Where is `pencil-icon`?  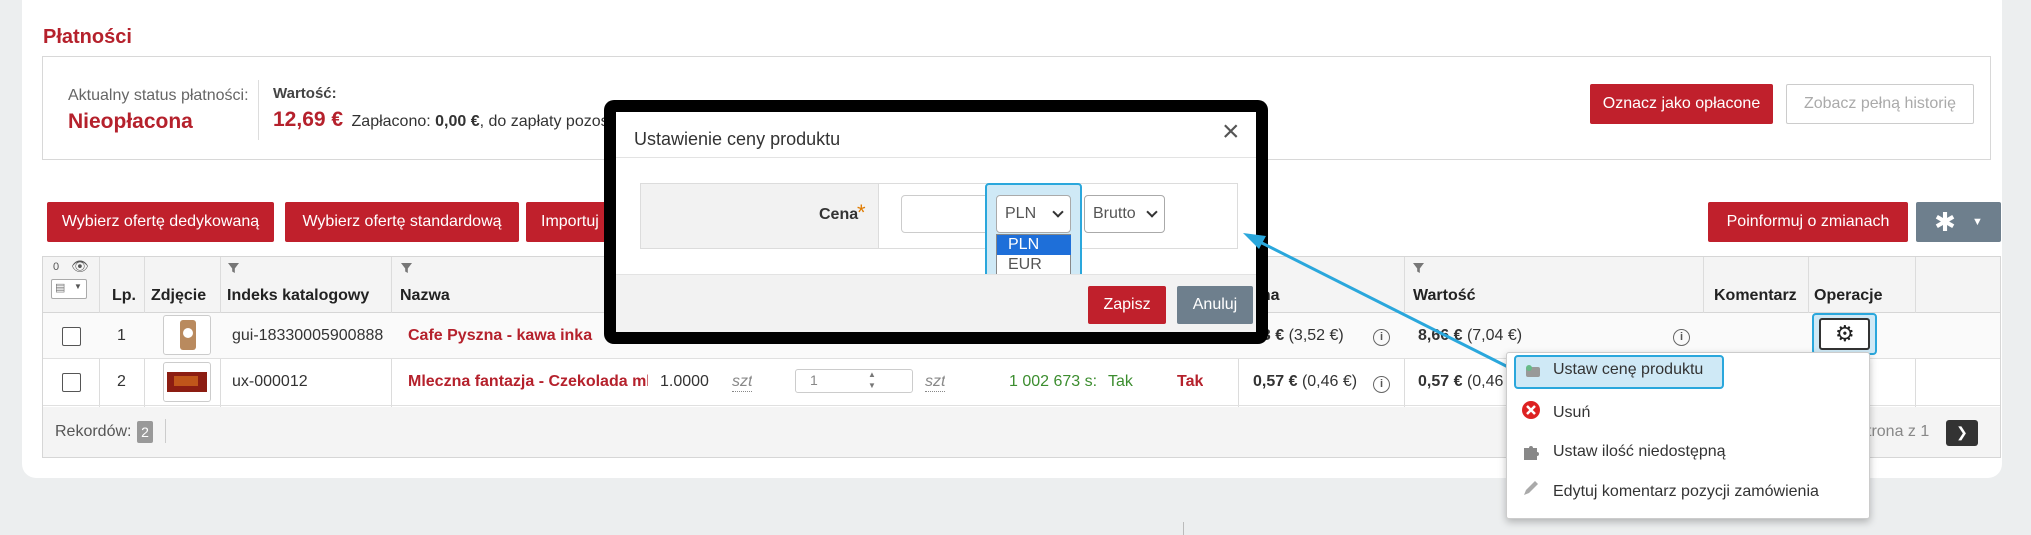 pencil-icon is located at coordinates (1531, 488).